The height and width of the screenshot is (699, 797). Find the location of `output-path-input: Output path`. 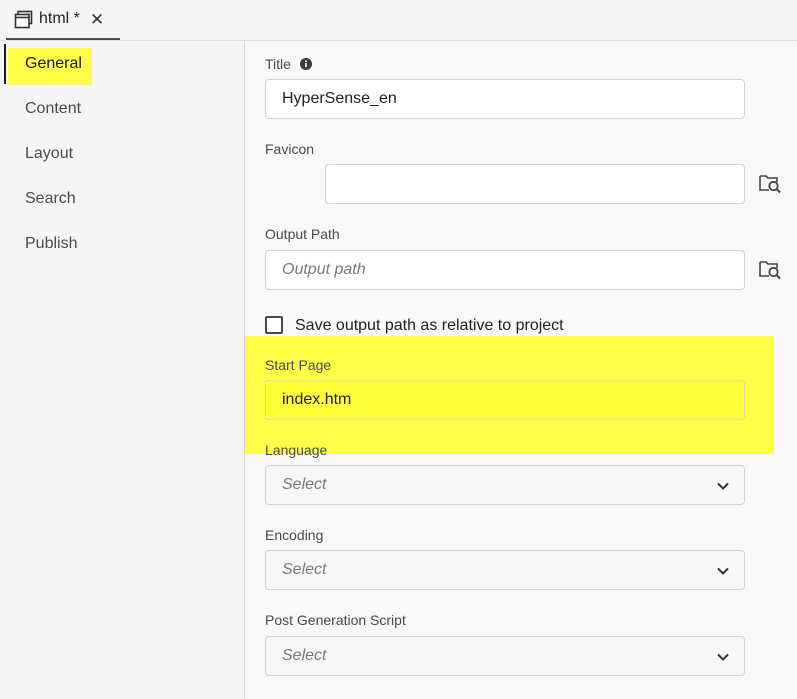

output-path-input: Output path is located at coordinates (505, 270).